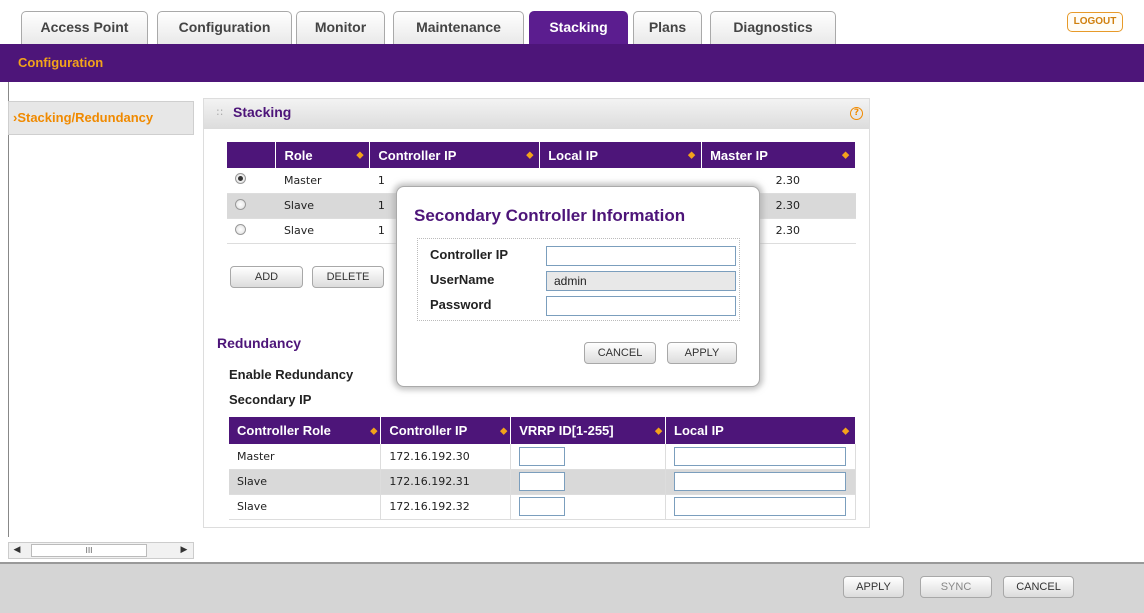 This screenshot has height=613, width=1144. I want to click on logout-button: LOGOUT, so click(1095, 22).